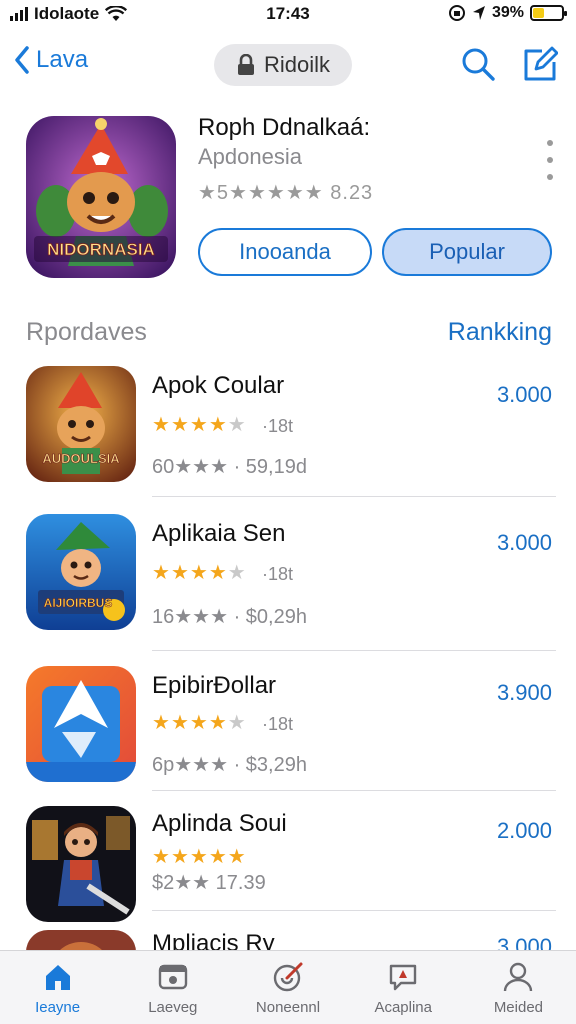 This screenshot has width=576, height=1024. What do you see at coordinates (219, 533) in the screenshot?
I see `app-name: Aplikaia Sen` at bounding box center [219, 533].